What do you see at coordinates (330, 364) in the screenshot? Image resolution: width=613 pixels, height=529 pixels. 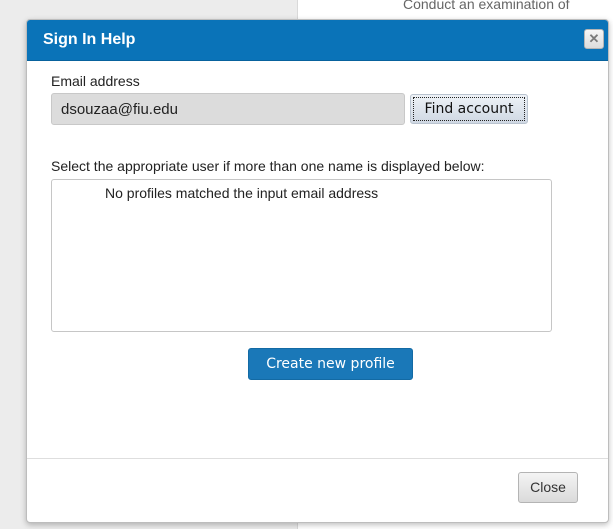 I see `create-new-profile-button: Create new profile` at bounding box center [330, 364].